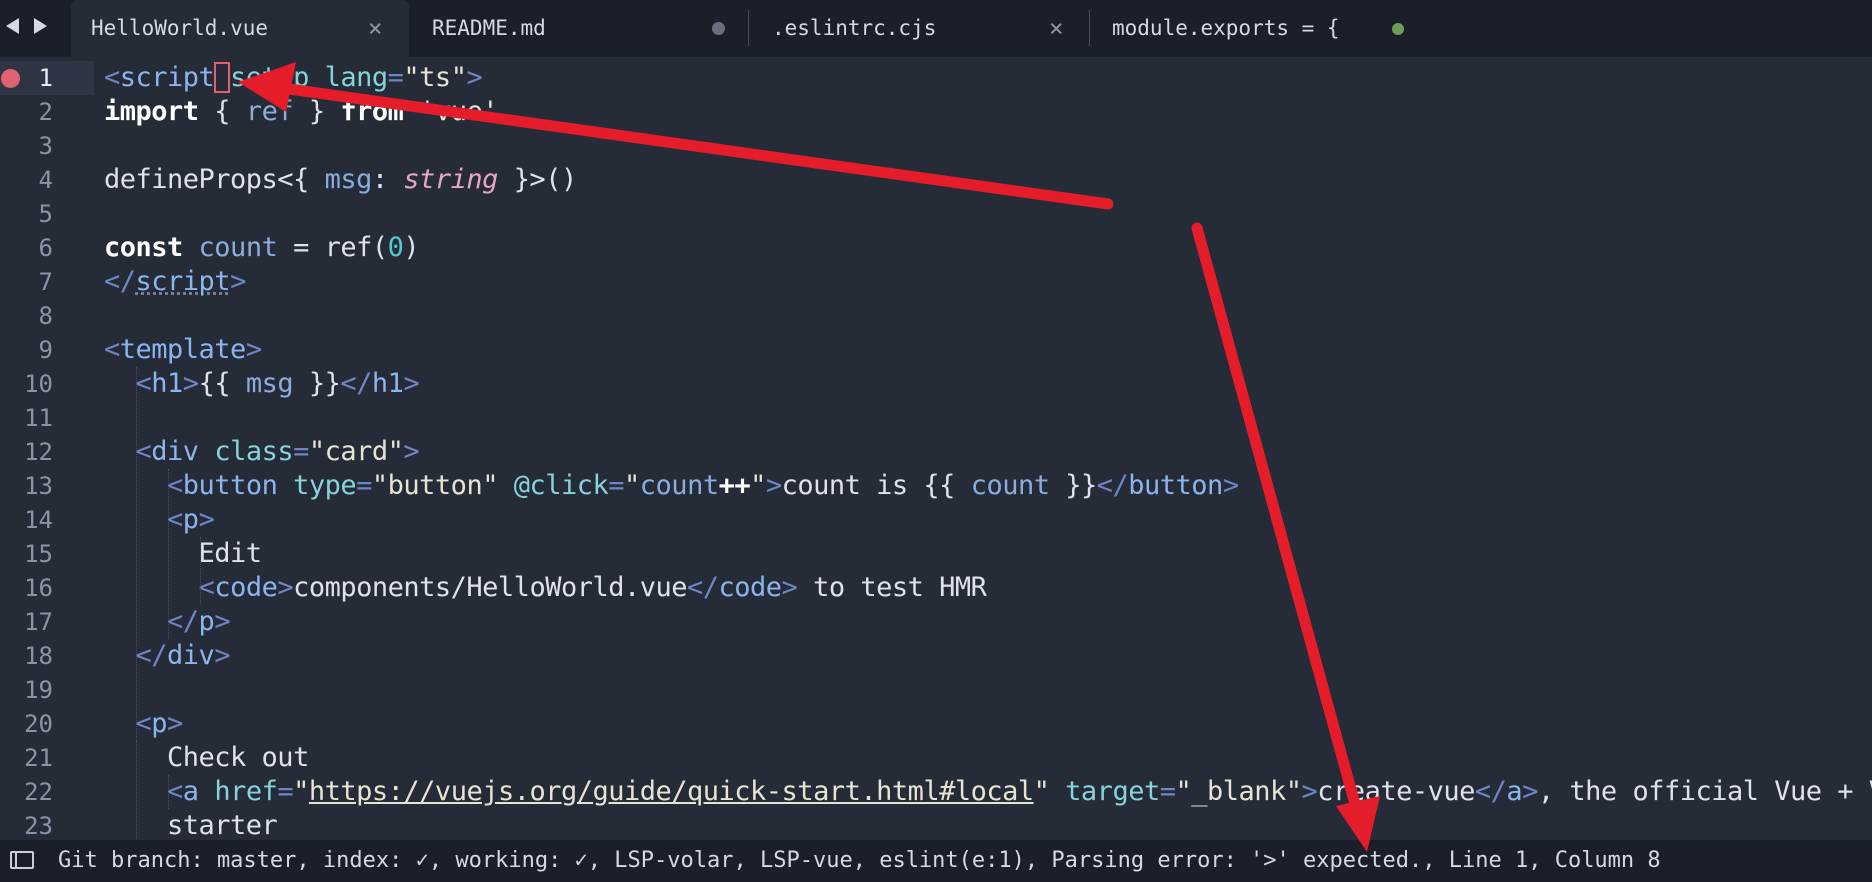 This screenshot has height=882, width=1872. What do you see at coordinates (936, 758) in the screenshot?
I see `code-line: 21 Check out` at bounding box center [936, 758].